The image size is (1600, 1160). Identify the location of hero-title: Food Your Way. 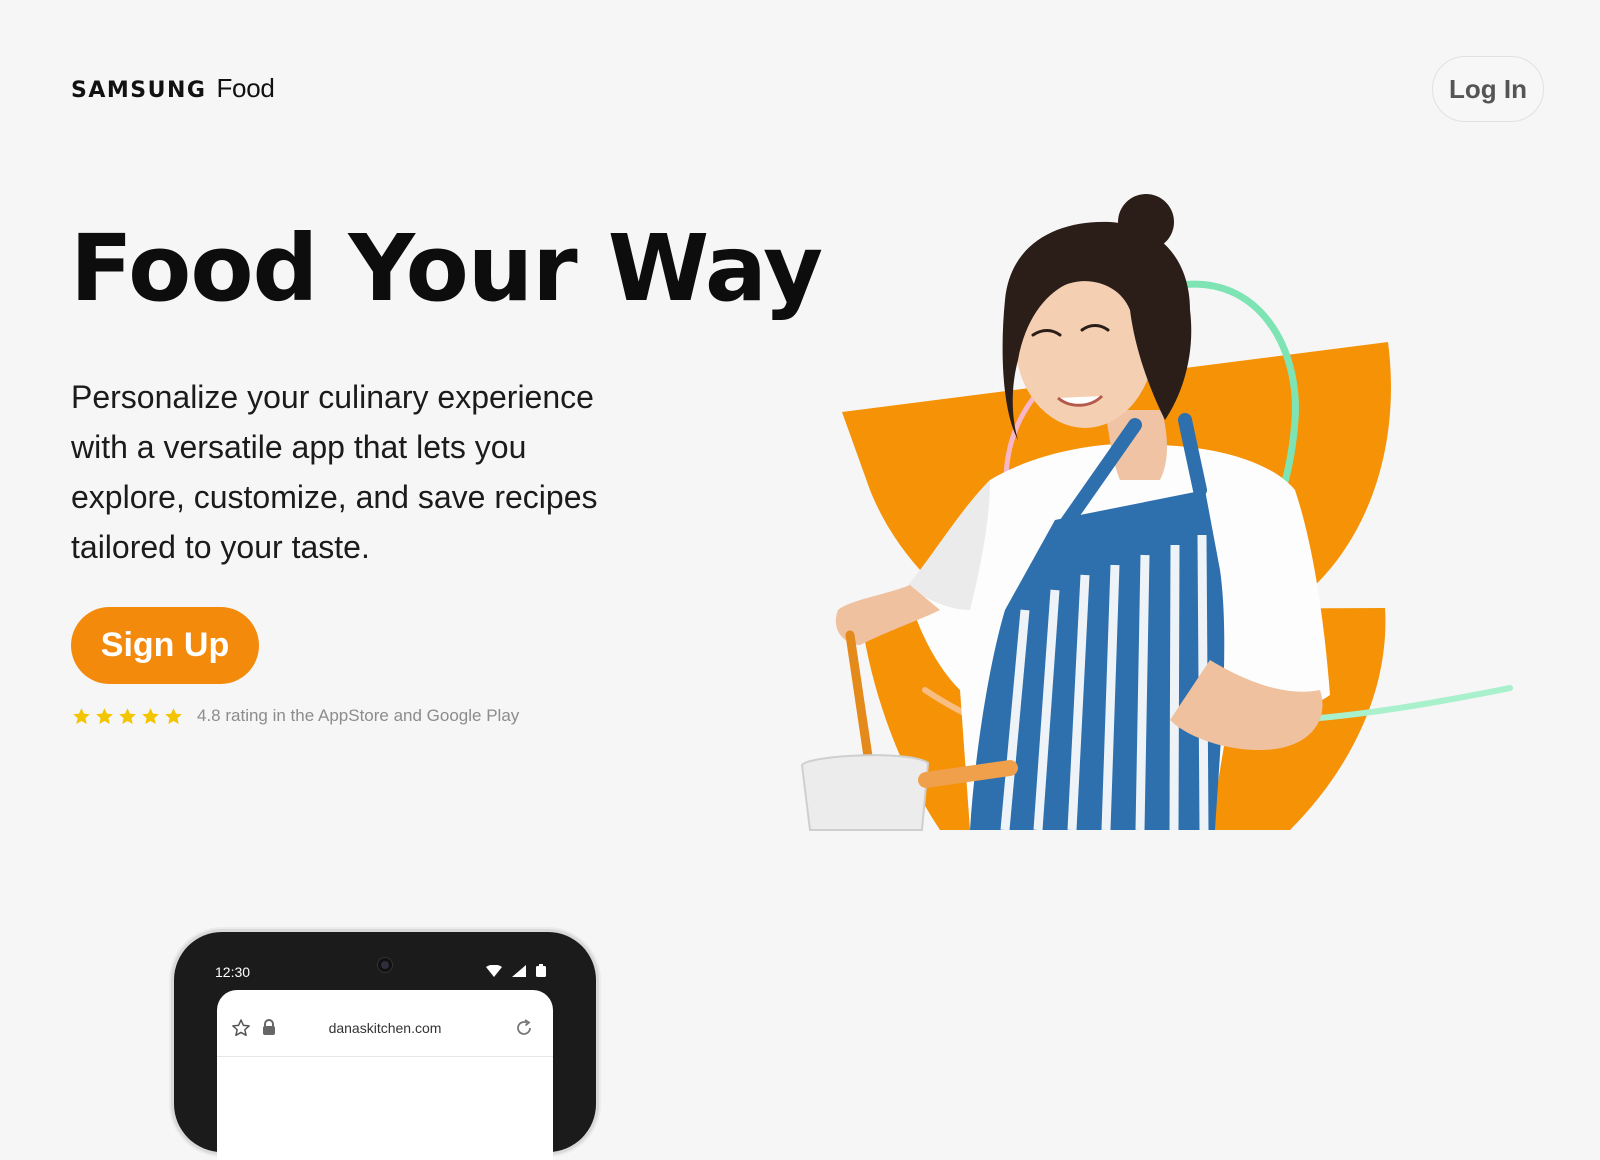
(446, 268).